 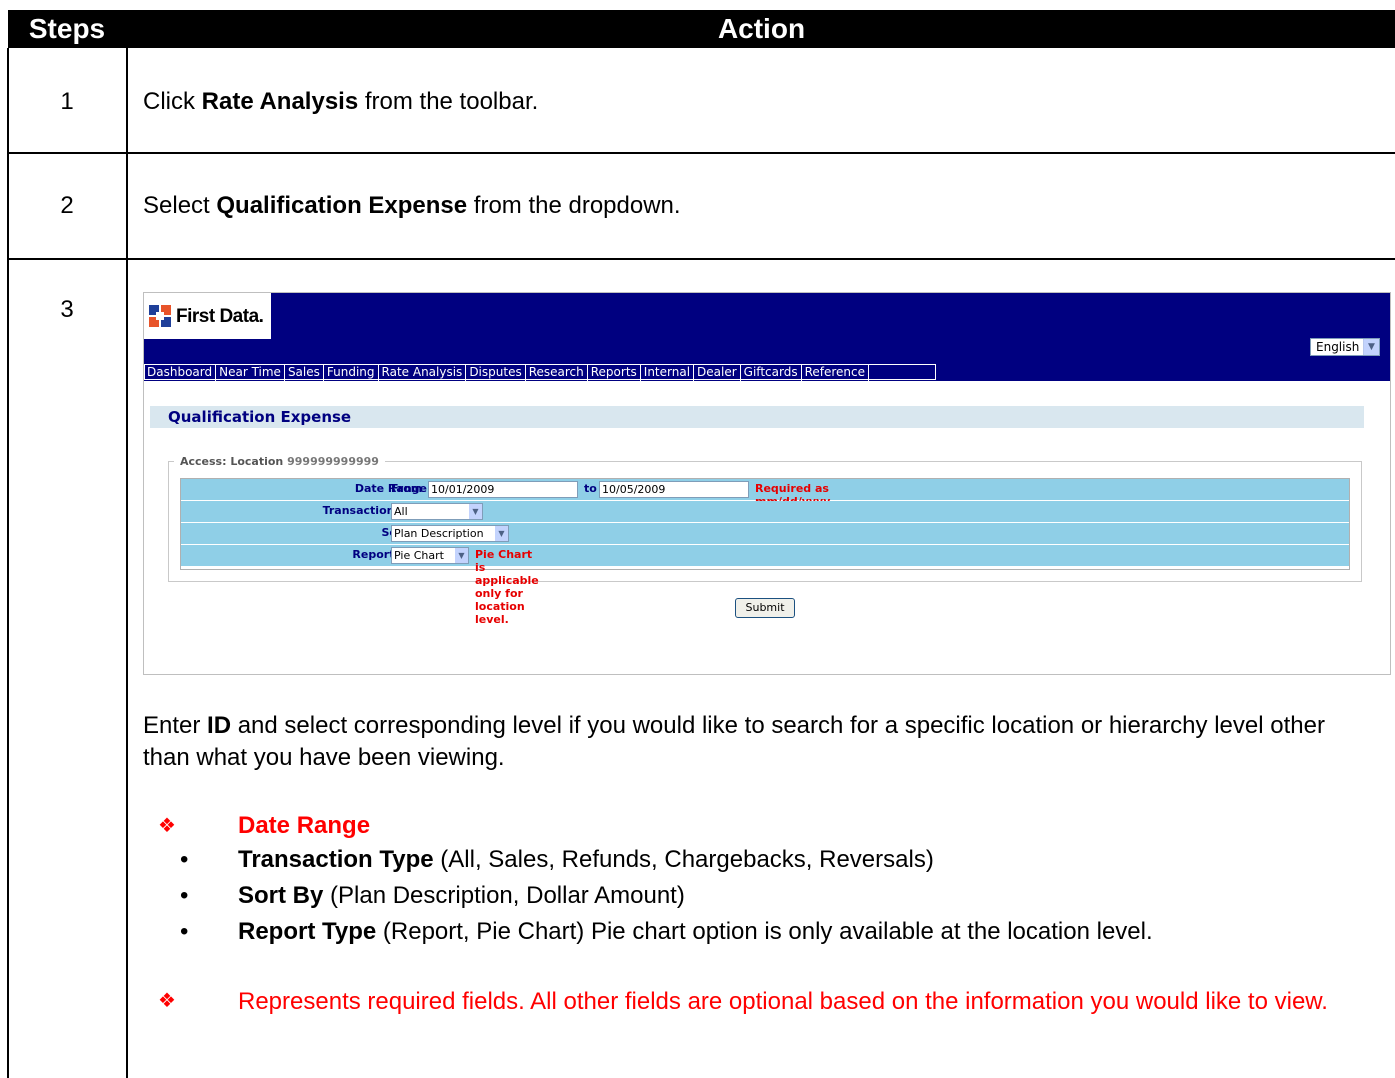 What do you see at coordinates (172, 101) in the screenshot?
I see `instruction-text: Click` at bounding box center [172, 101].